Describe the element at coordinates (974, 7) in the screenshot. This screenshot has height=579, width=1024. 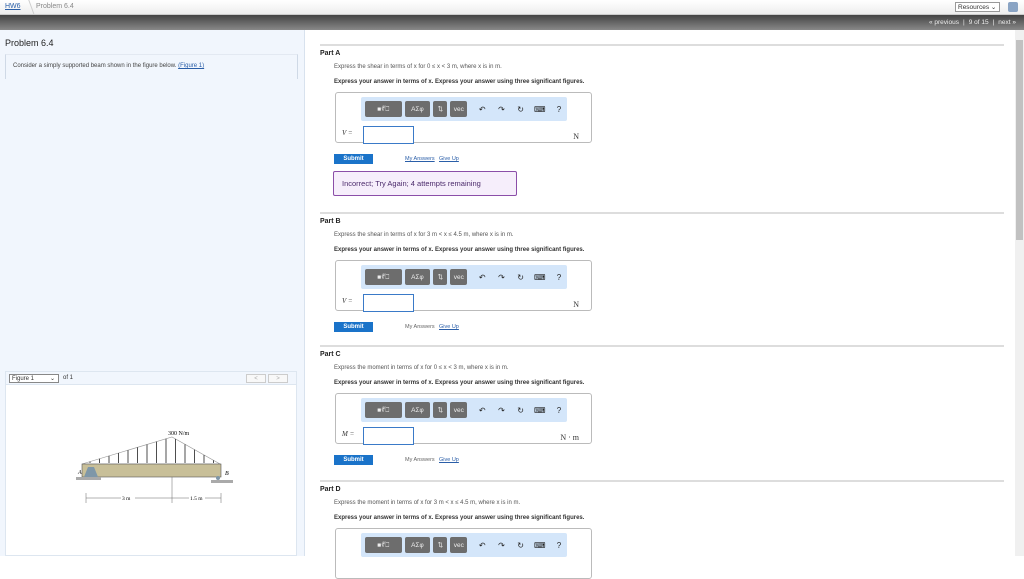
I see `resources-label: Resources` at that location.